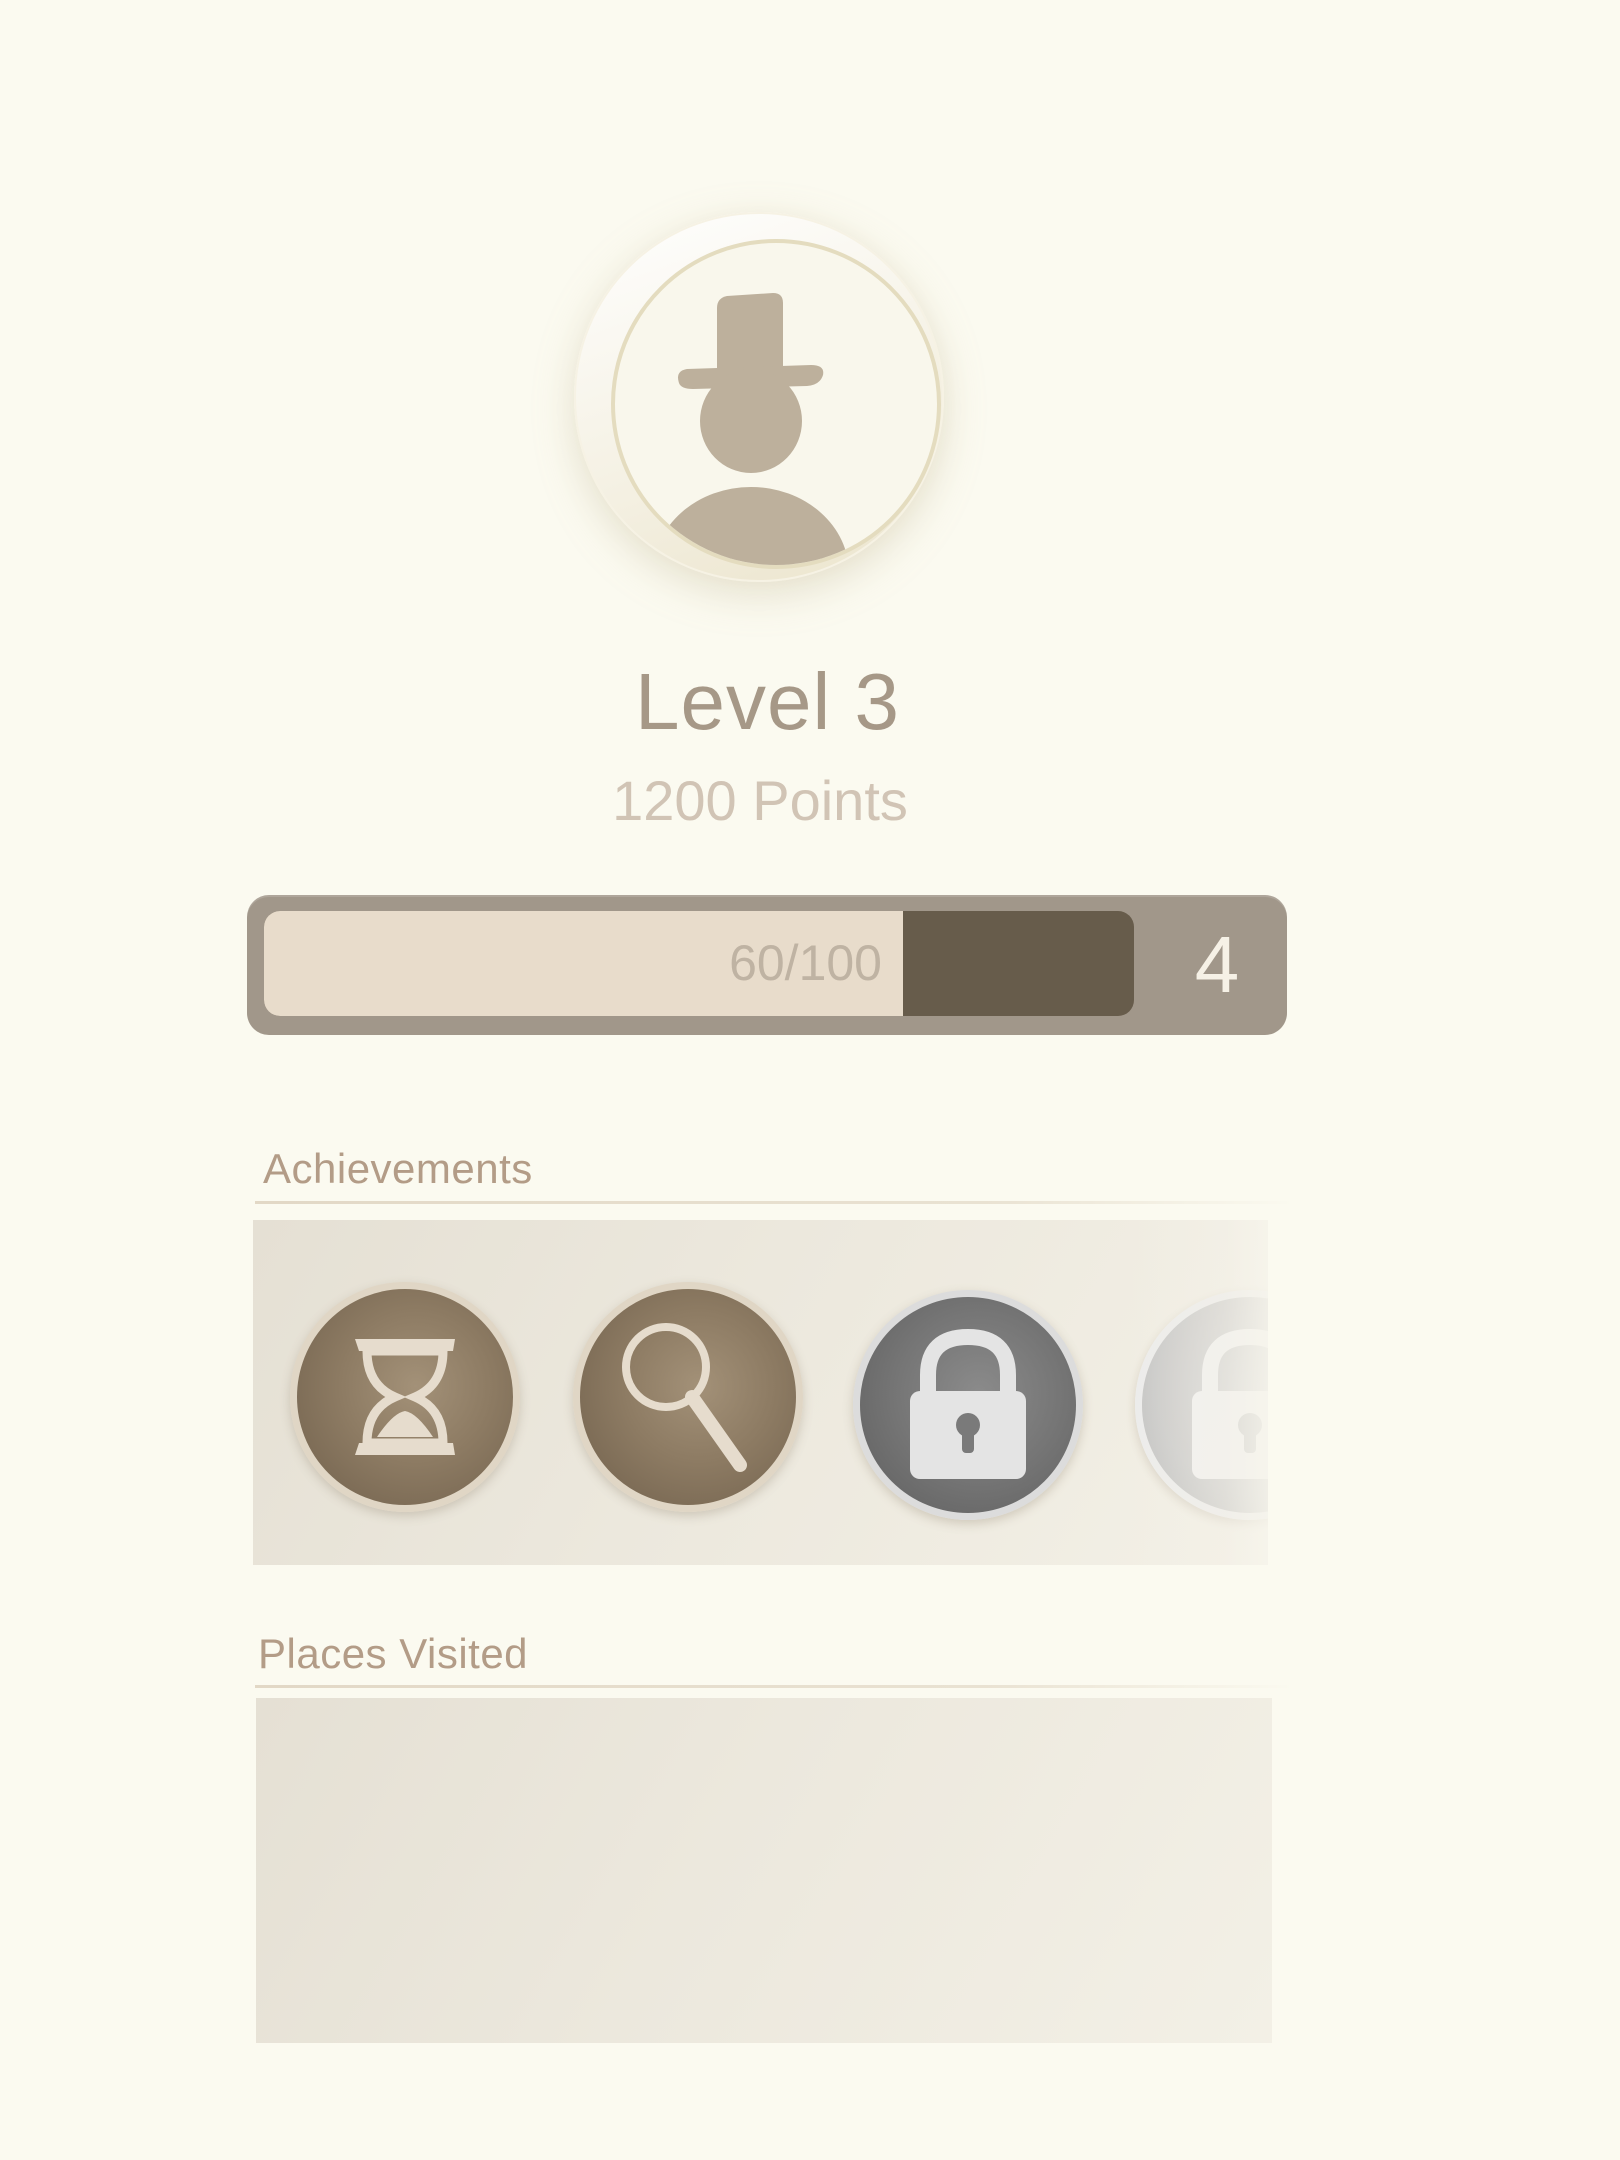 This screenshot has height=2160, width=1620. Describe the element at coordinates (398, 1168) in the screenshot. I see `achievements-title: Achievements` at that location.